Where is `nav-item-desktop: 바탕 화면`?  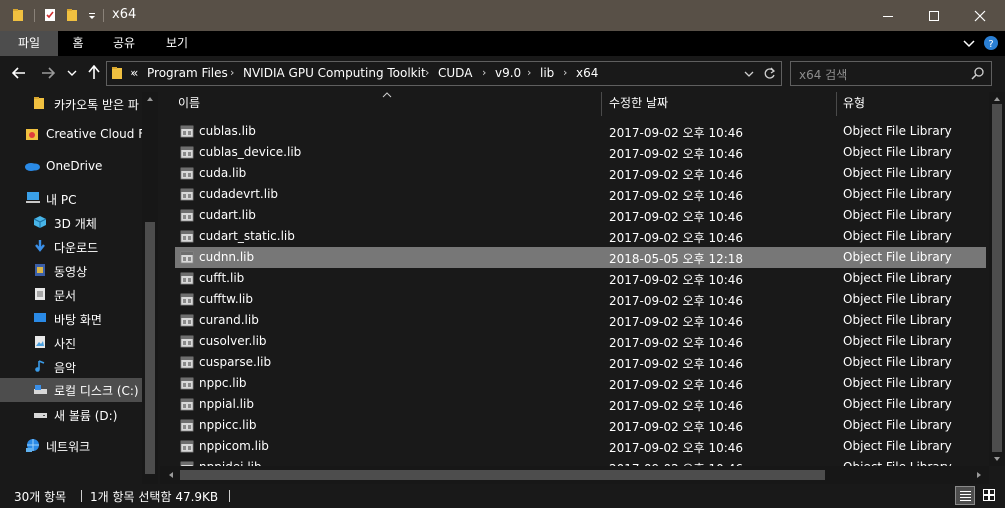
nav-item-desktop: 바탕 화면 is located at coordinates (71, 319).